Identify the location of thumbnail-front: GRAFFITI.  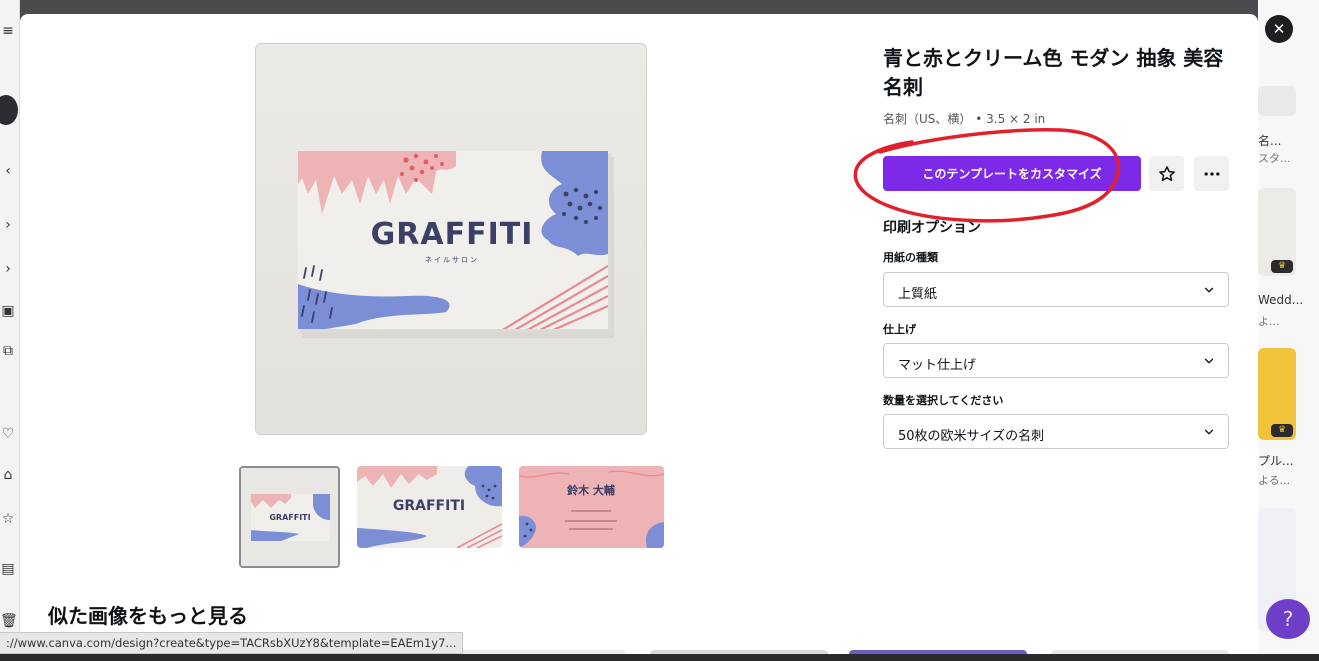
(429, 507).